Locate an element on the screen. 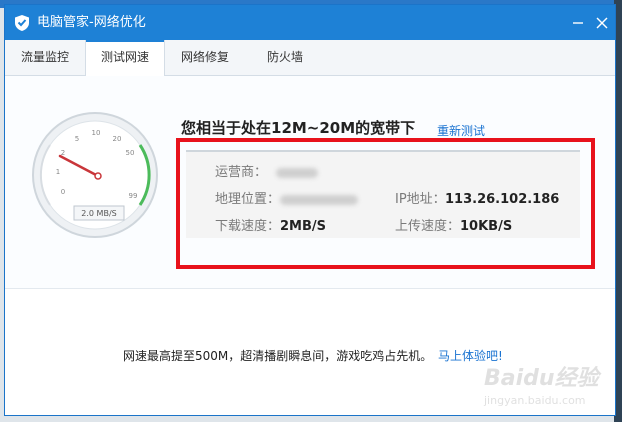 Image resolution: width=622 pixels, height=422 pixels. gauge-tick: 0 is located at coordinates (63, 192).